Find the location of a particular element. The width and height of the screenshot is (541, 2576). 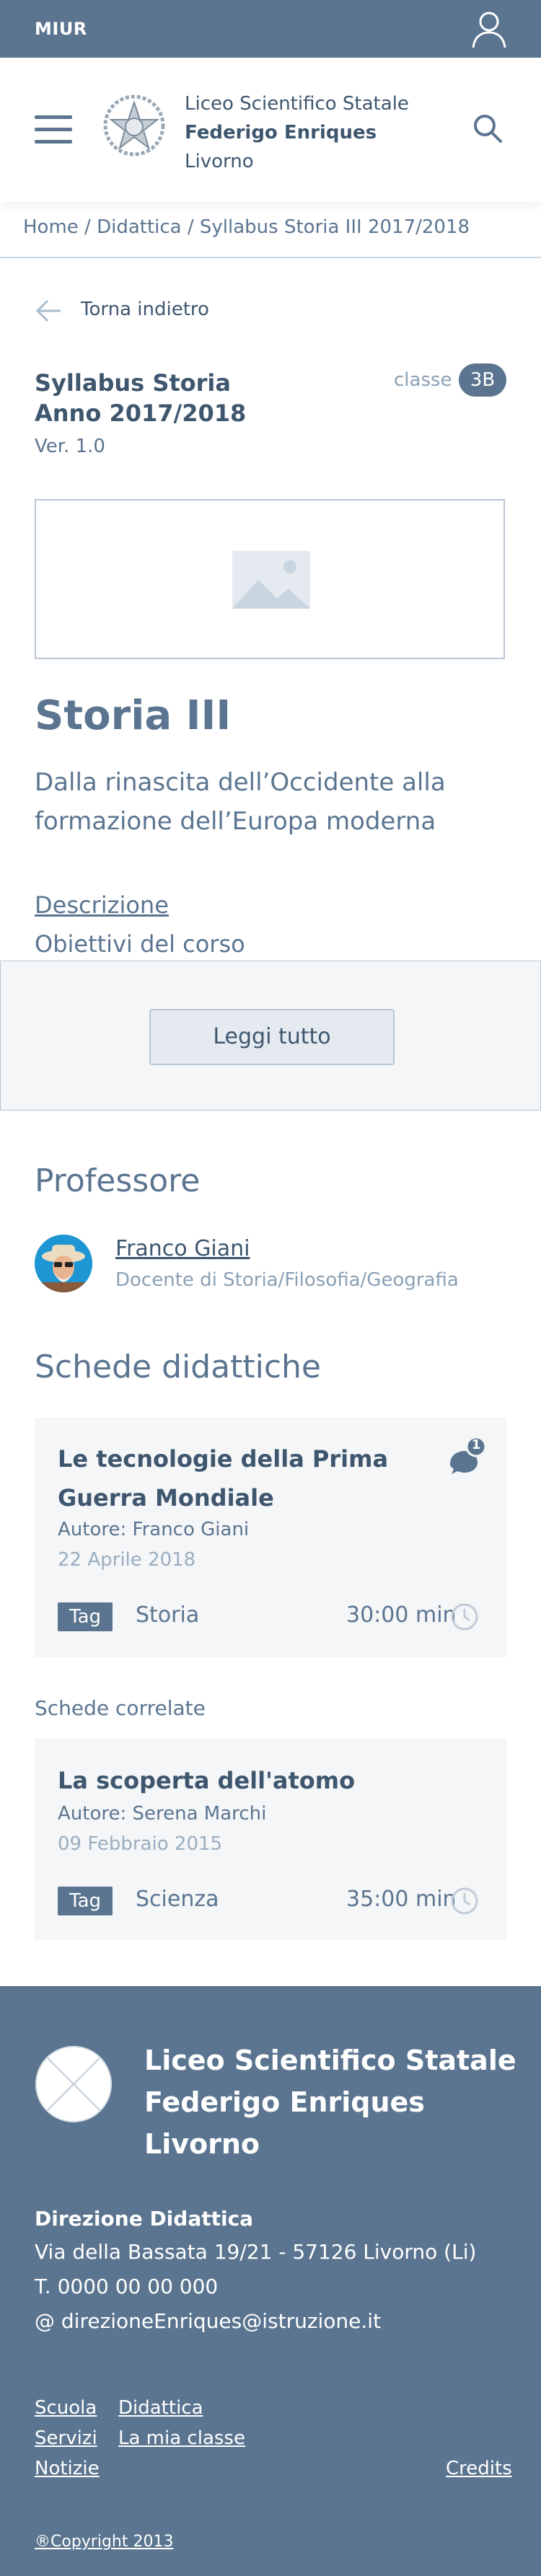

scheda-author: Autore: Serena Marchi is located at coordinates (162, 1814).